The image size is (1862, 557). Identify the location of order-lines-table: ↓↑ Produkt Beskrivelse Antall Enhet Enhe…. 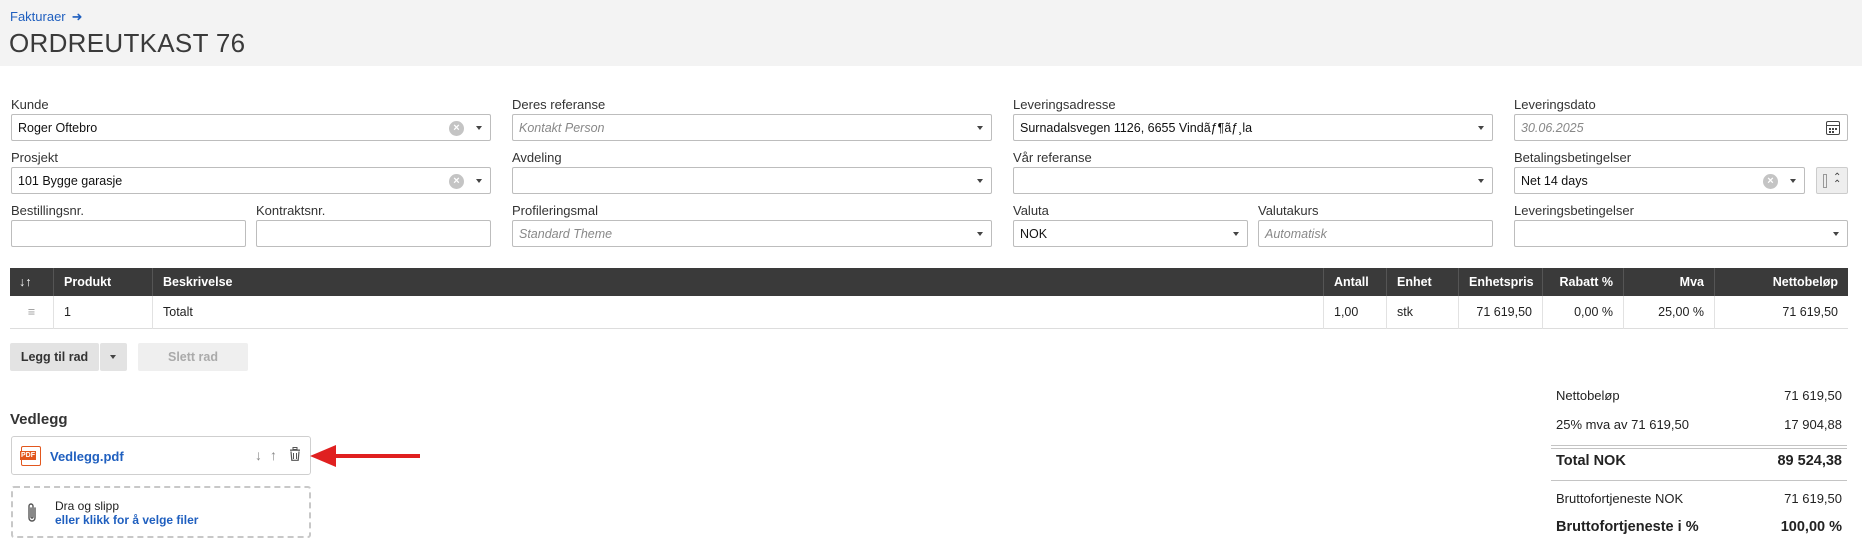
(929, 298).